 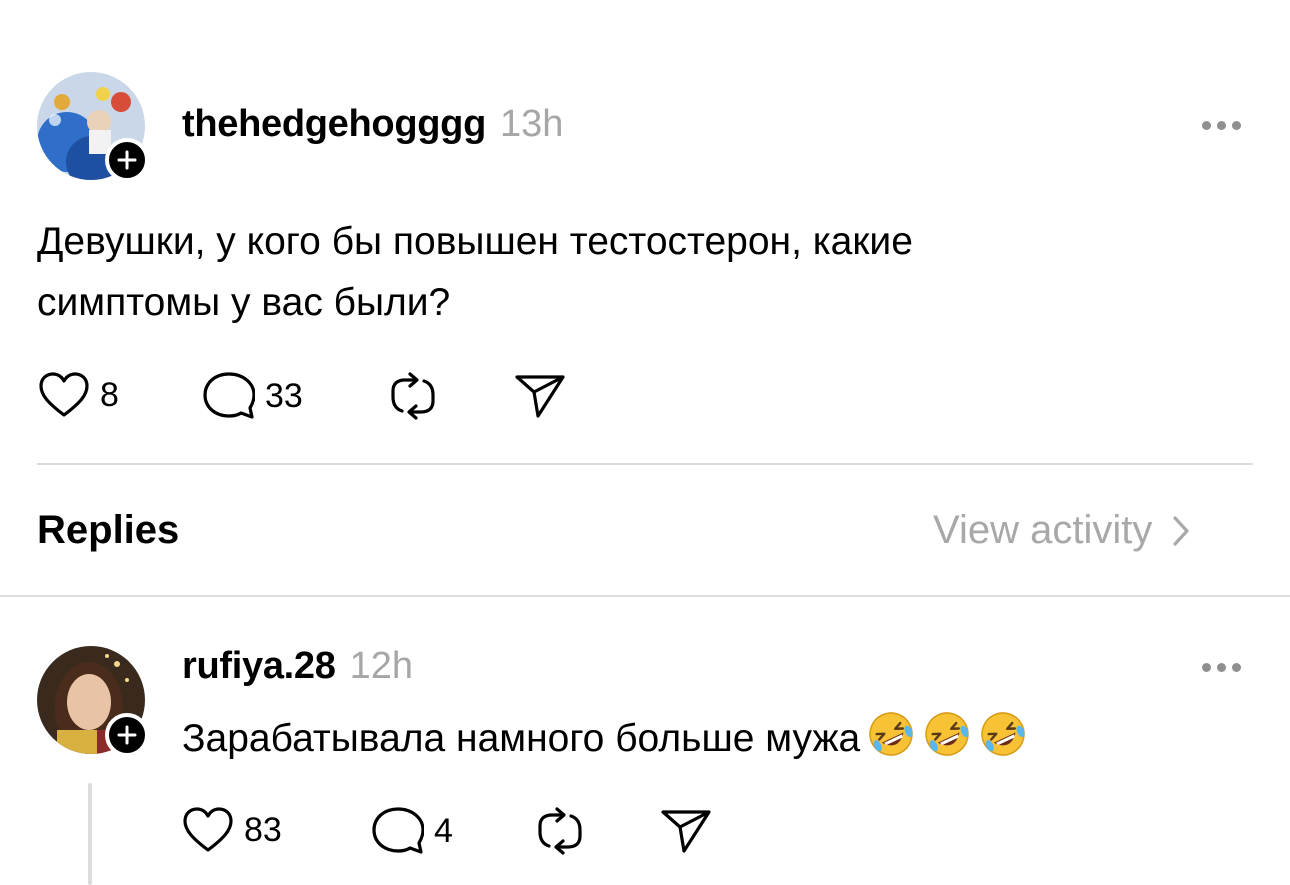 I want to click on reply-body: Зарабатывала намного больше мужа, so click(x=605, y=738).